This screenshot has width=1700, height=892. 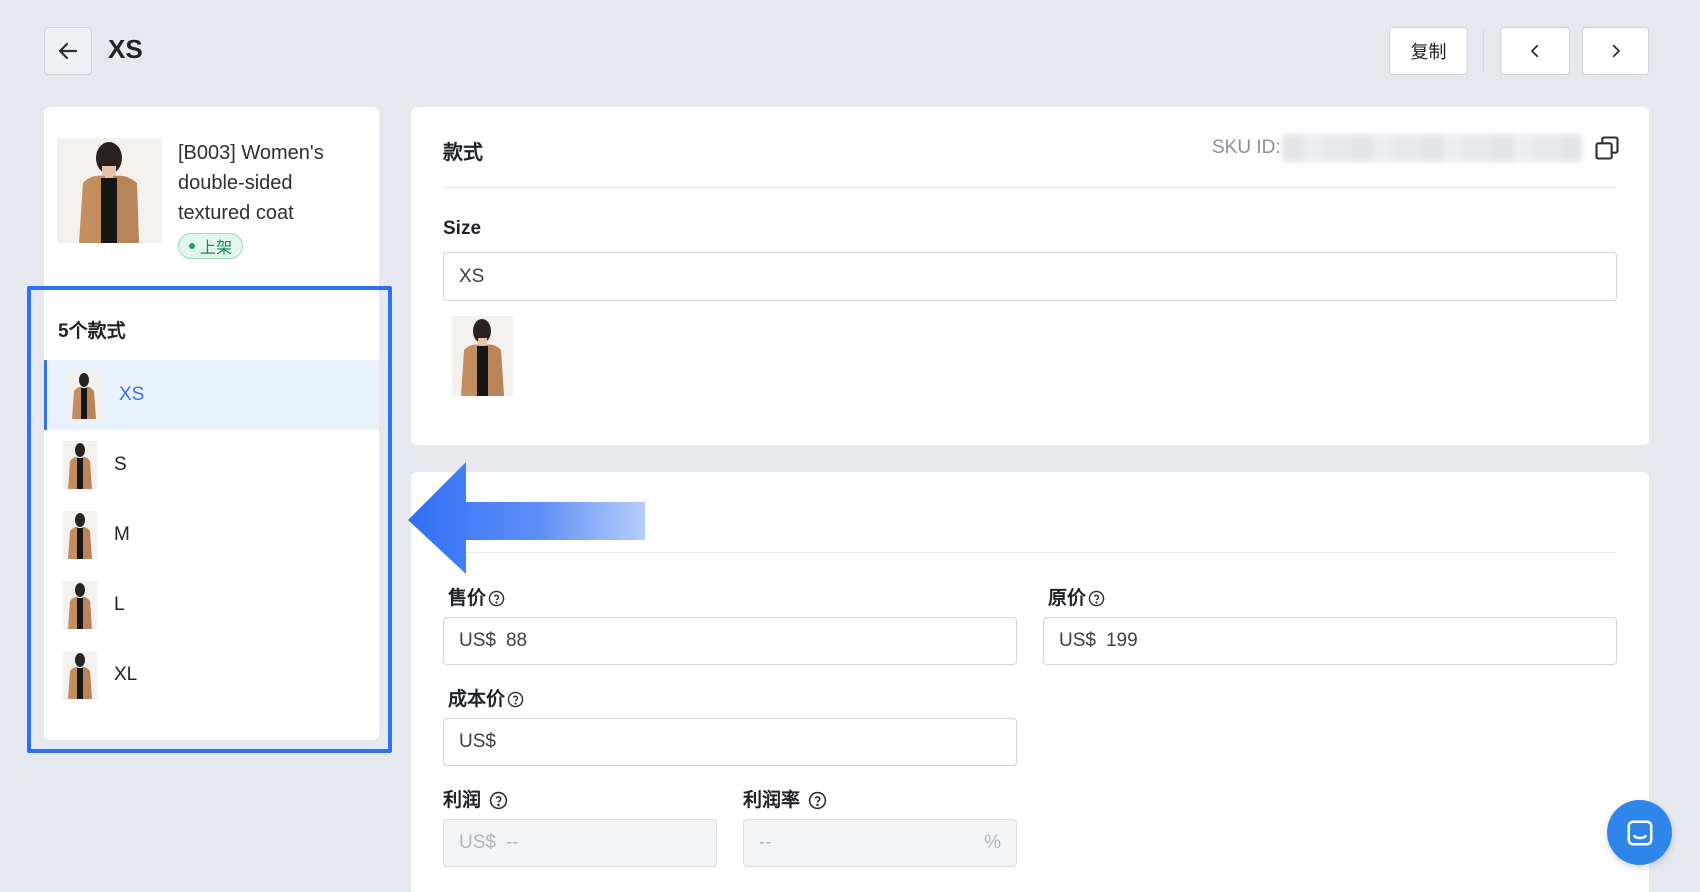 I want to click on sku-id-label: SKU ID:, so click(x=1246, y=147).